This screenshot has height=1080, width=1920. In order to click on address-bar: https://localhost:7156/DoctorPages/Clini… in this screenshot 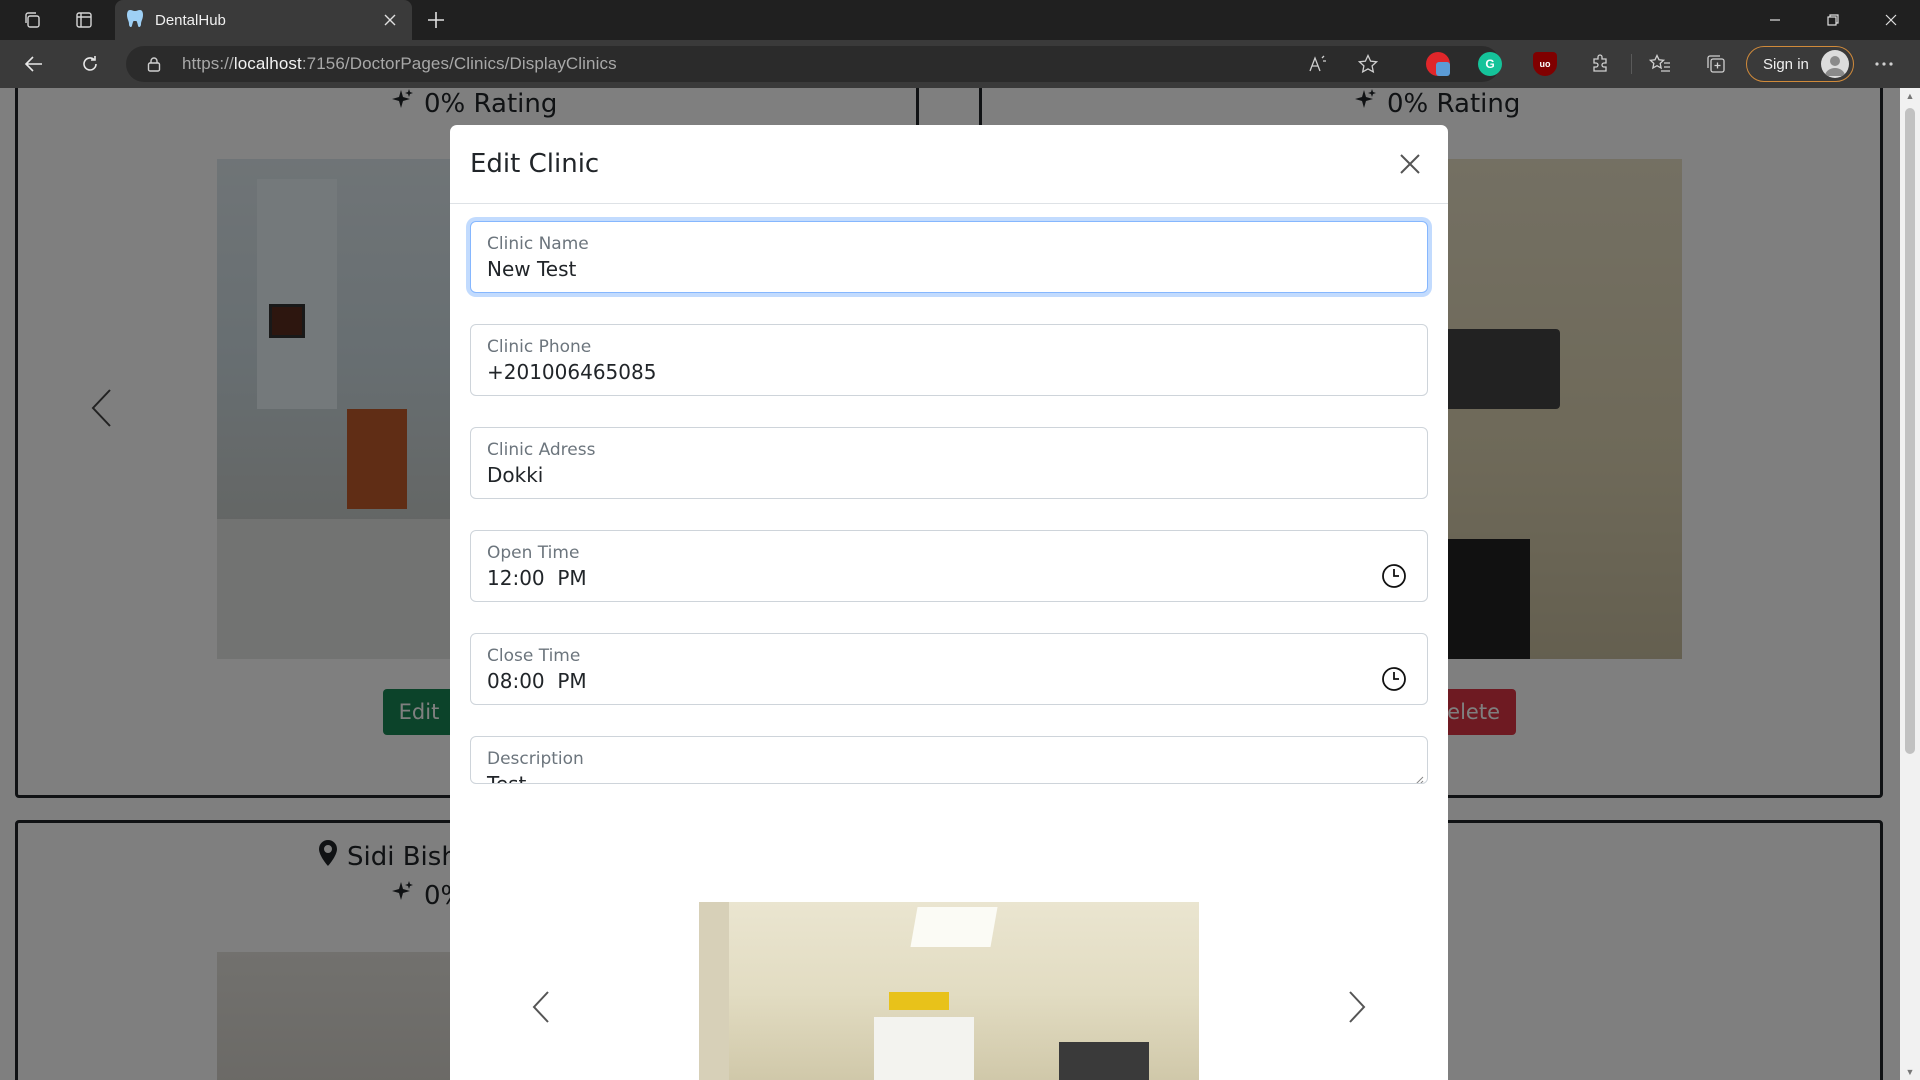, I will do `click(813, 64)`.